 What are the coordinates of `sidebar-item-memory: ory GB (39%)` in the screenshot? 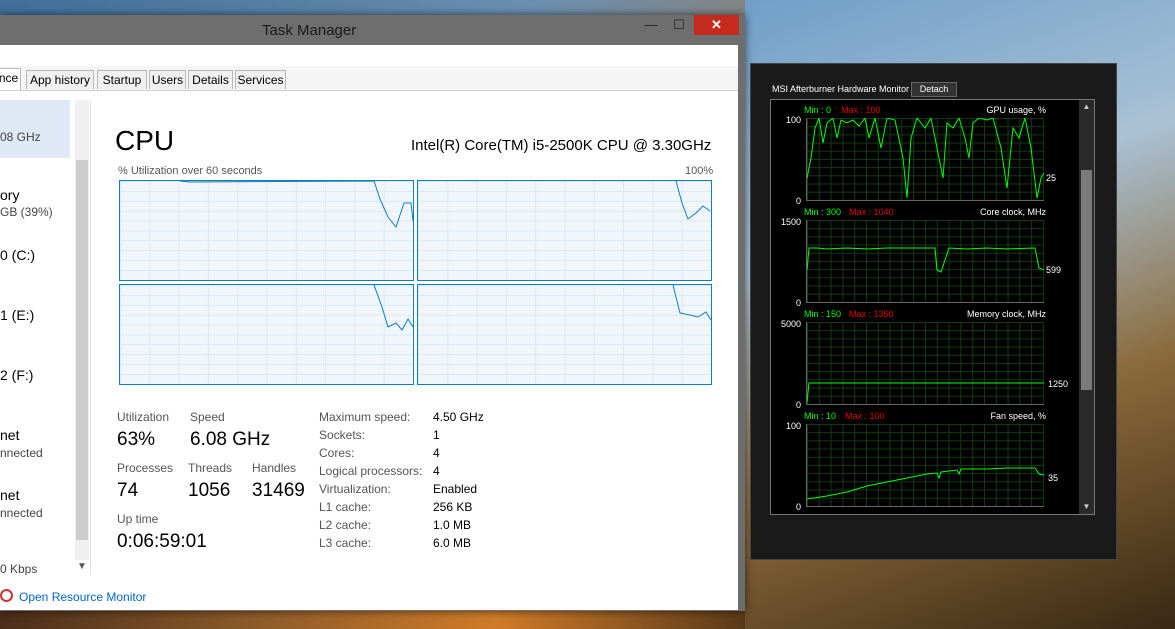 It's located at (35, 197).